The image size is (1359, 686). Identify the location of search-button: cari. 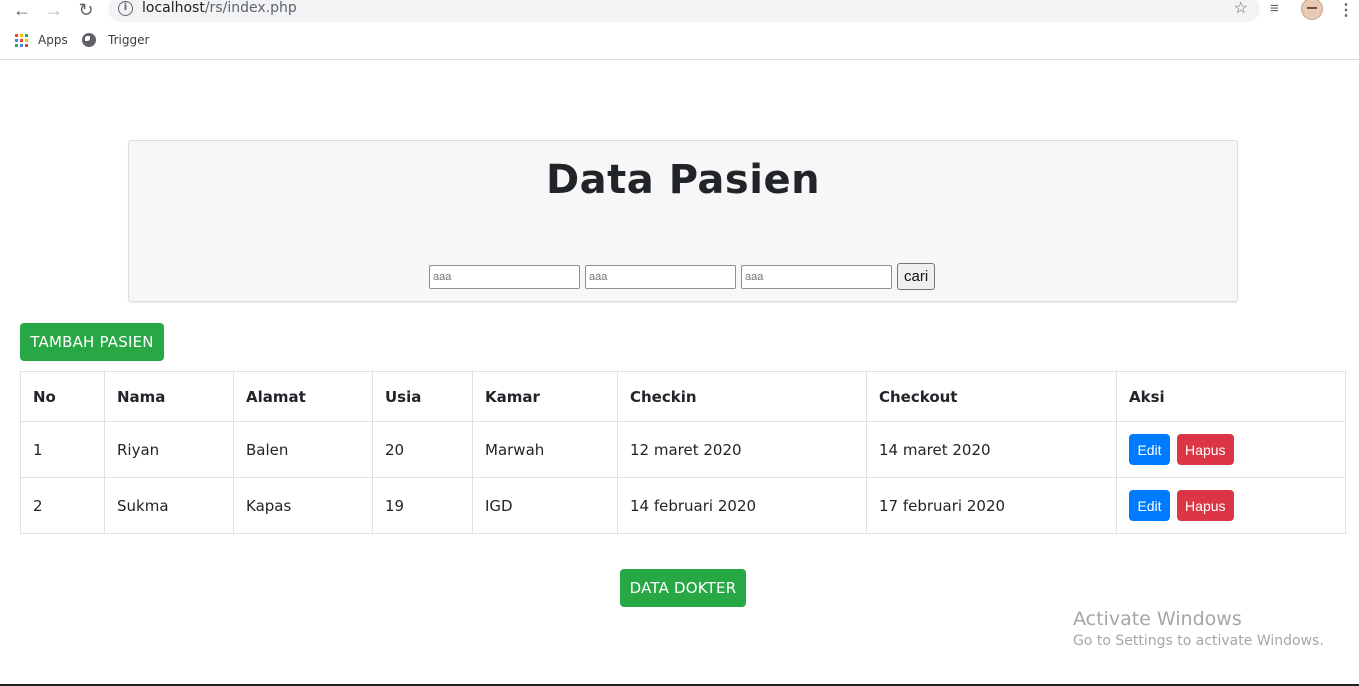
(916, 276).